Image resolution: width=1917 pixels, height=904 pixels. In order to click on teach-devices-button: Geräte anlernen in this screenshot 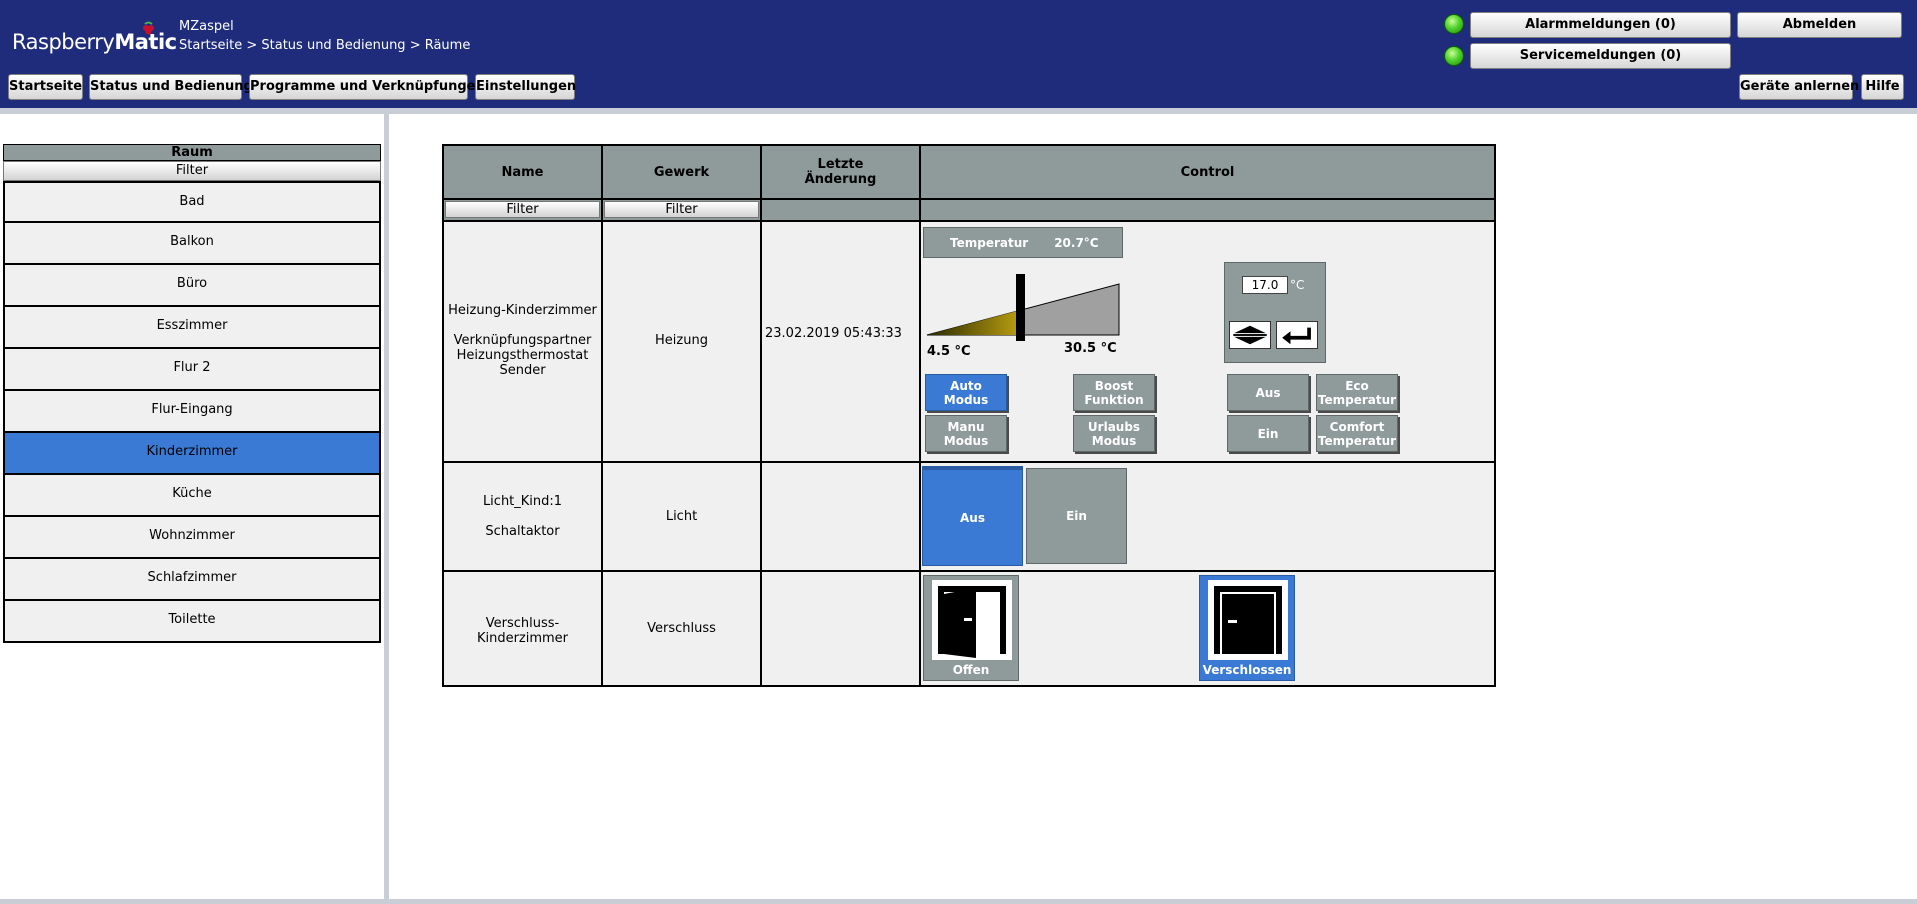, I will do `click(1799, 87)`.